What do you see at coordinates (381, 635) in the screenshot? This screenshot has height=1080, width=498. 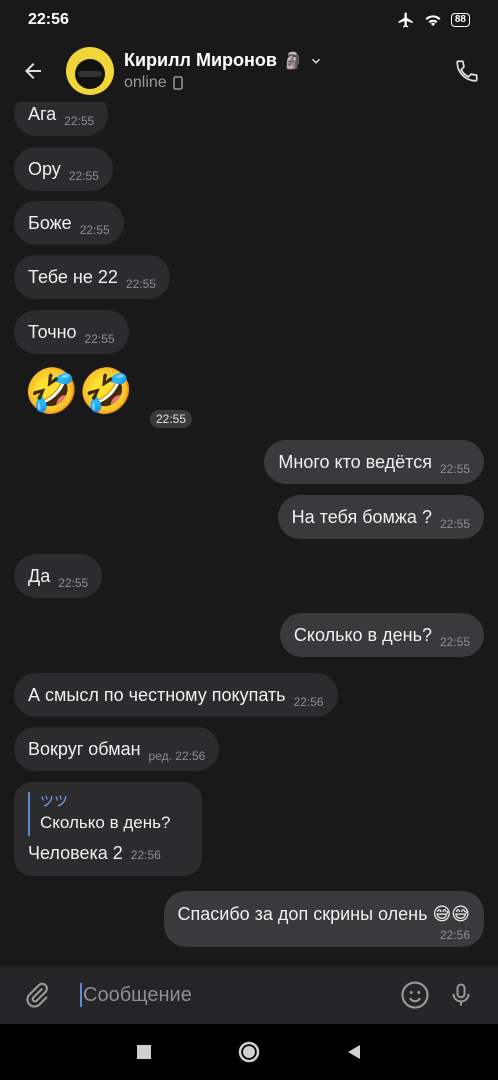 I see `message-bubble: Сколько в день? 22:55` at bounding box center [381, 635].